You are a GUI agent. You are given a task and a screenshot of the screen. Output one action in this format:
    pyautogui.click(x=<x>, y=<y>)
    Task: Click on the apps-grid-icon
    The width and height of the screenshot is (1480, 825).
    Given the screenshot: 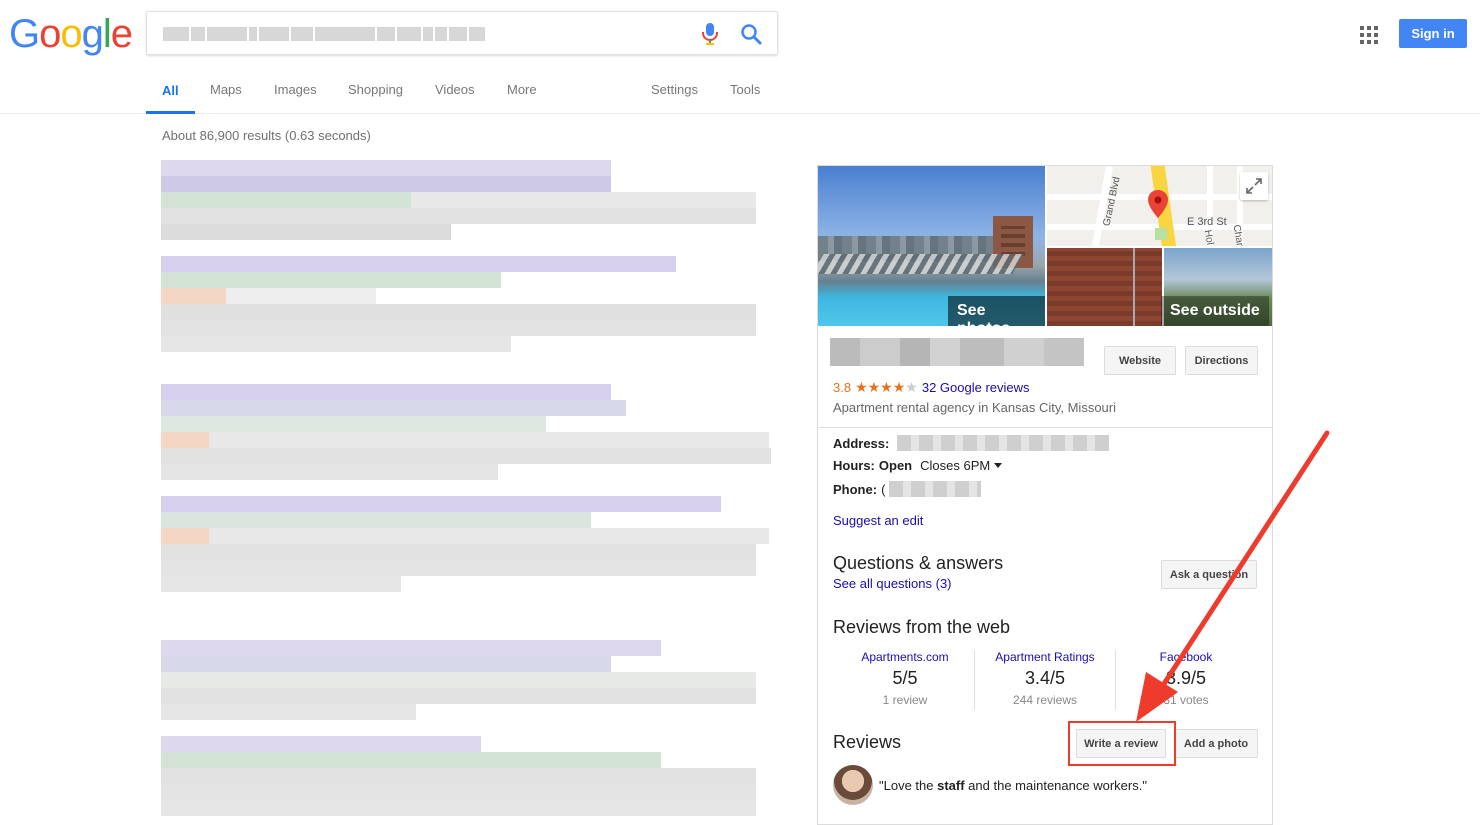 What is the action you would take?
    pyautogui.click(x=1369, y=35)
    